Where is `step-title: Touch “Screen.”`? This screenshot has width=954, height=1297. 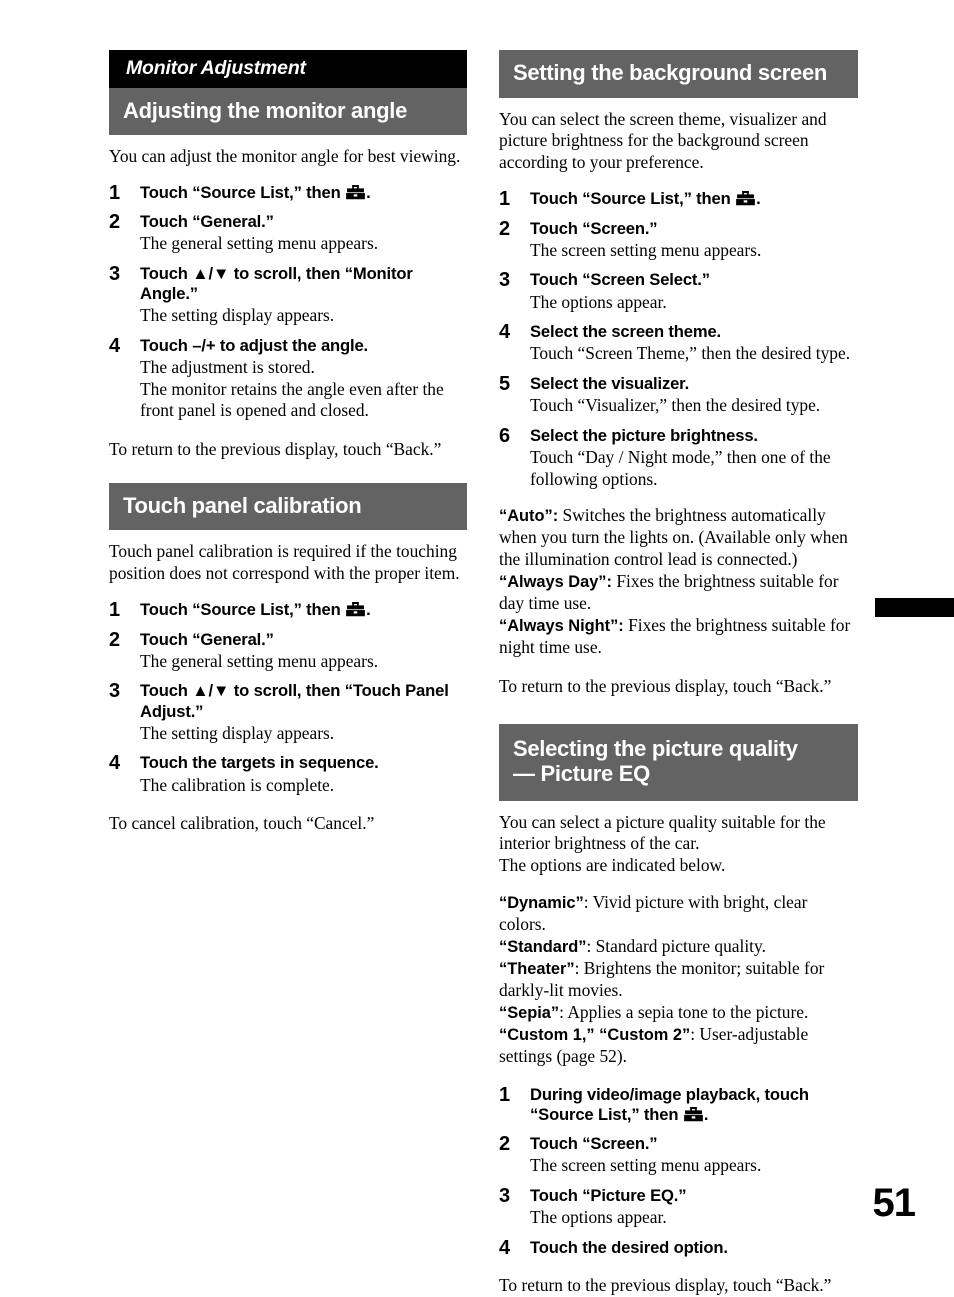 step-title: Touch “Screen.” is located at coordinates (594, 228).